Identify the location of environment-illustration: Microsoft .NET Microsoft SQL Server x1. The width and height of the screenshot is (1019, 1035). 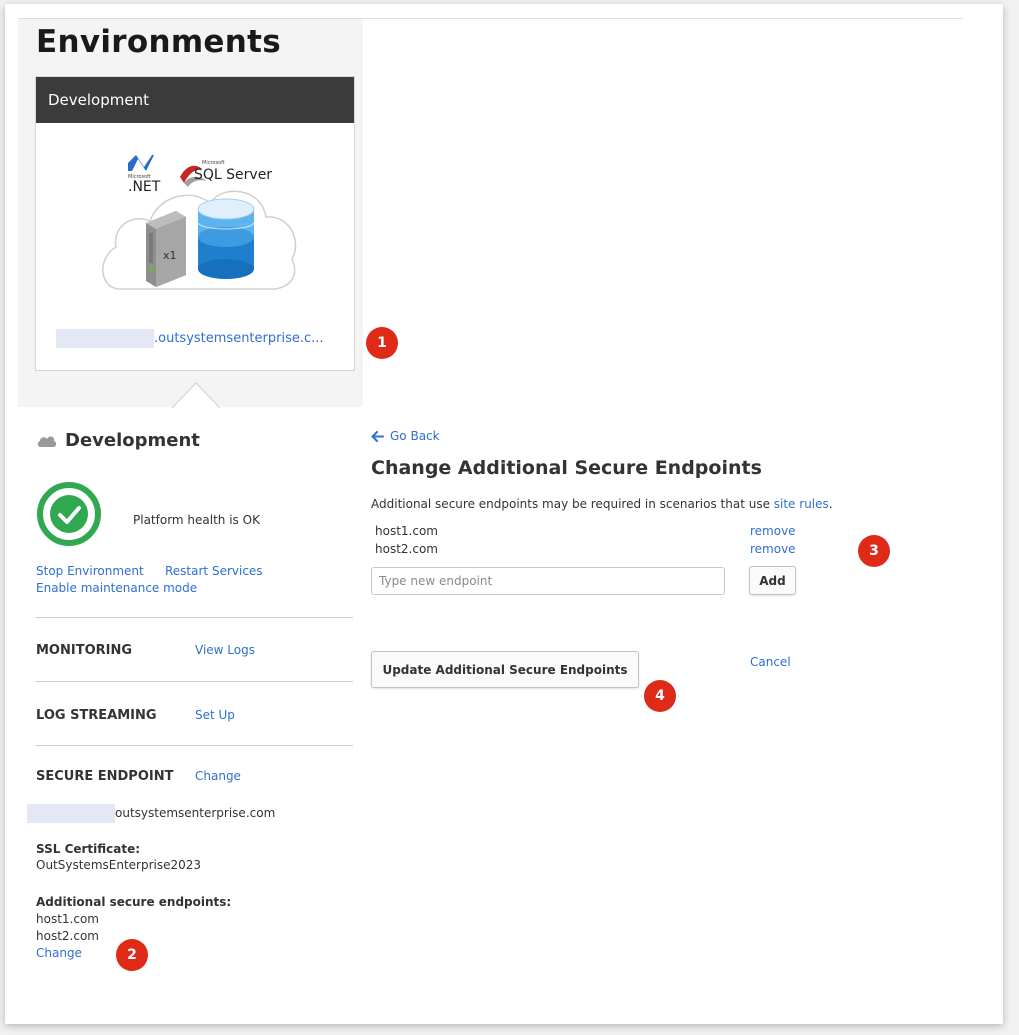
(199, 222).